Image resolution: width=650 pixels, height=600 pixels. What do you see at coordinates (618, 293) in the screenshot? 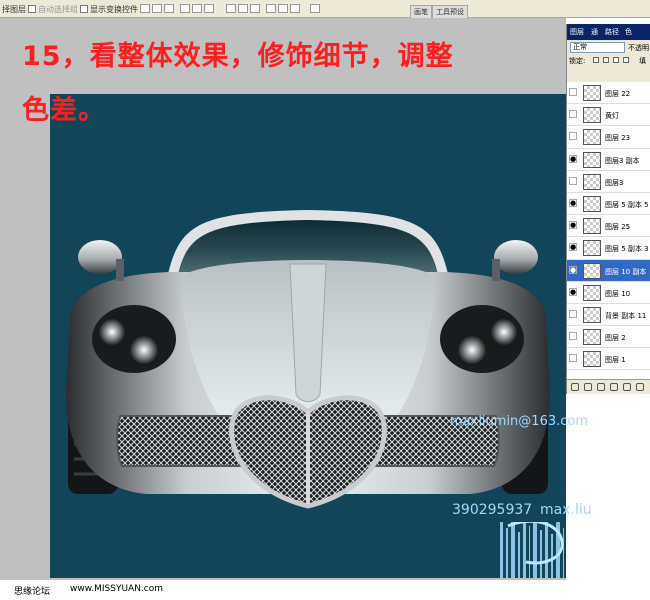
I see `layer-name: 图层 10` at bounding box center [618, 293].